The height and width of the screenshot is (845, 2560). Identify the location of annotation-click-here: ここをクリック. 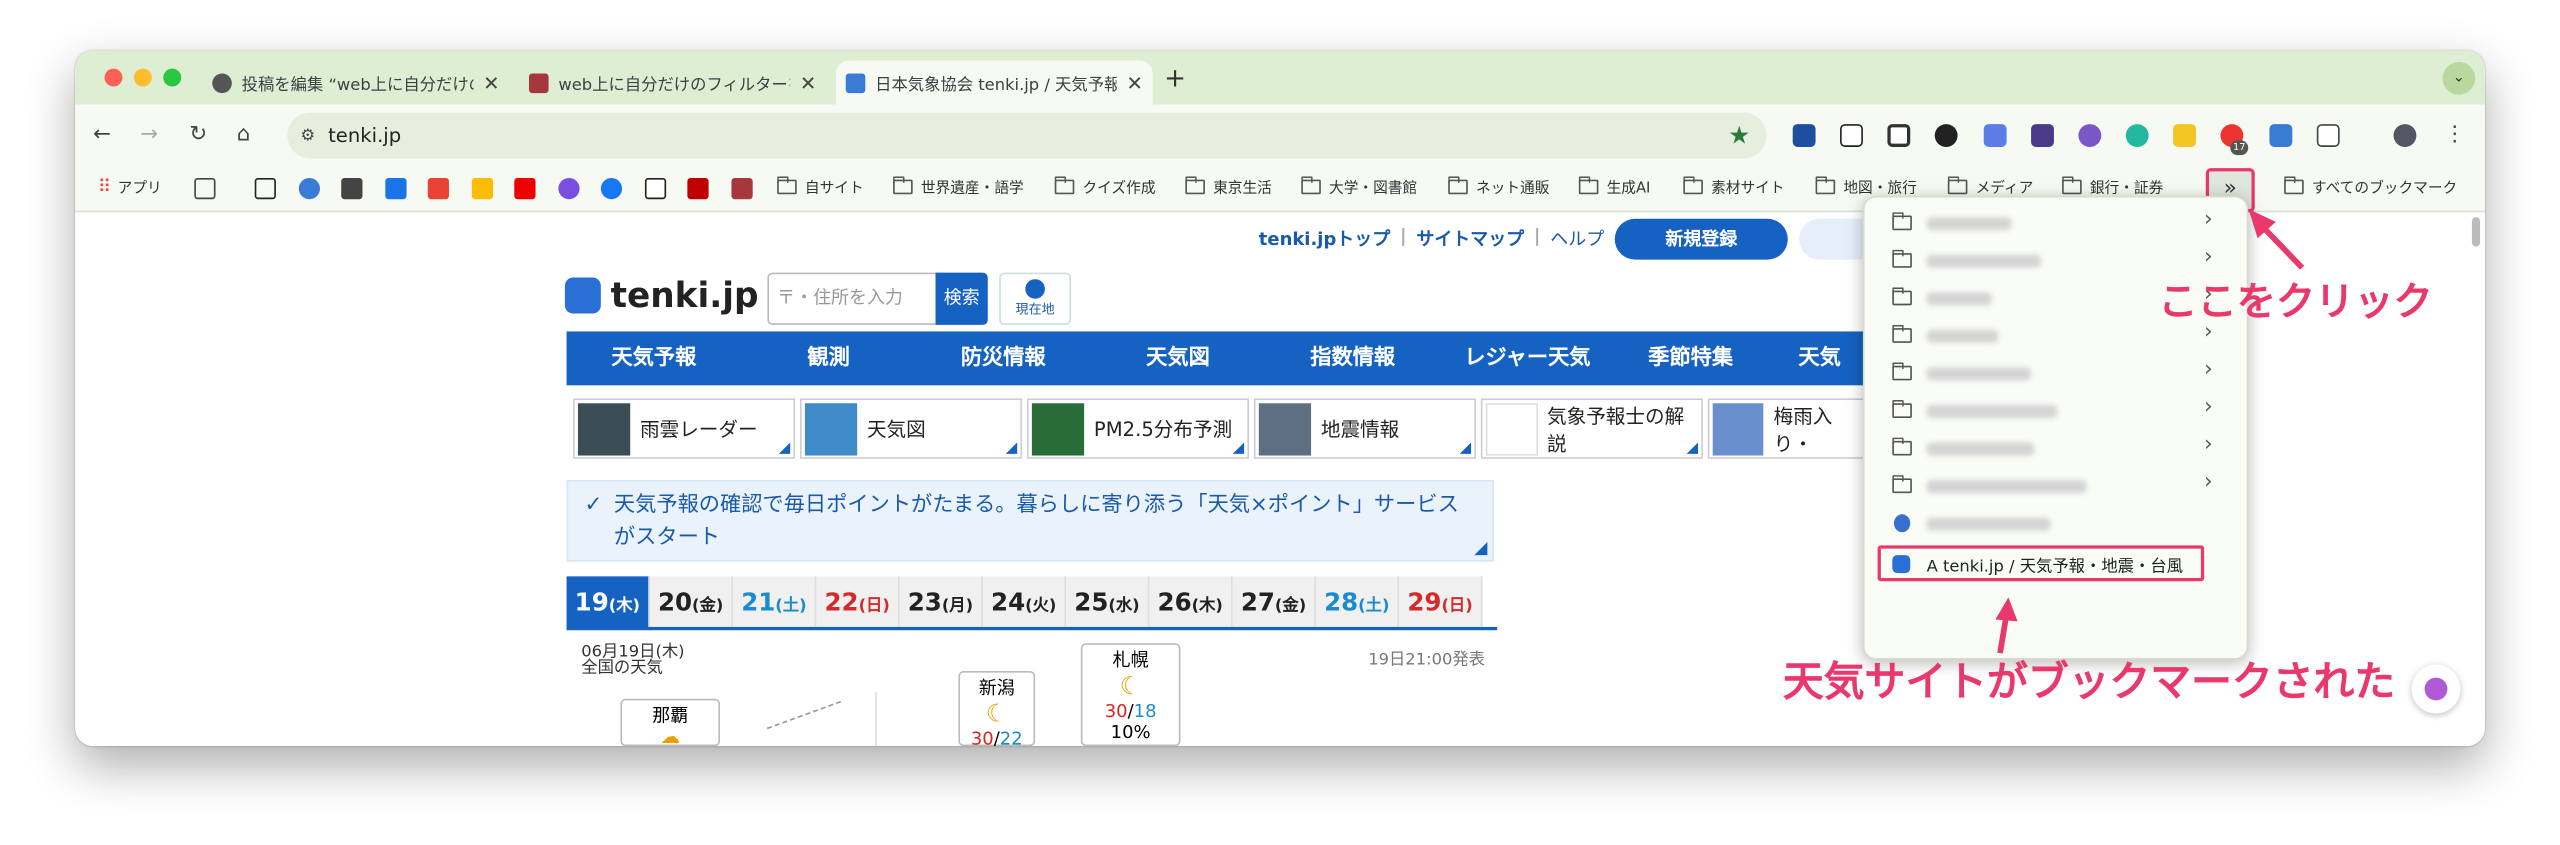
(2295, 302).